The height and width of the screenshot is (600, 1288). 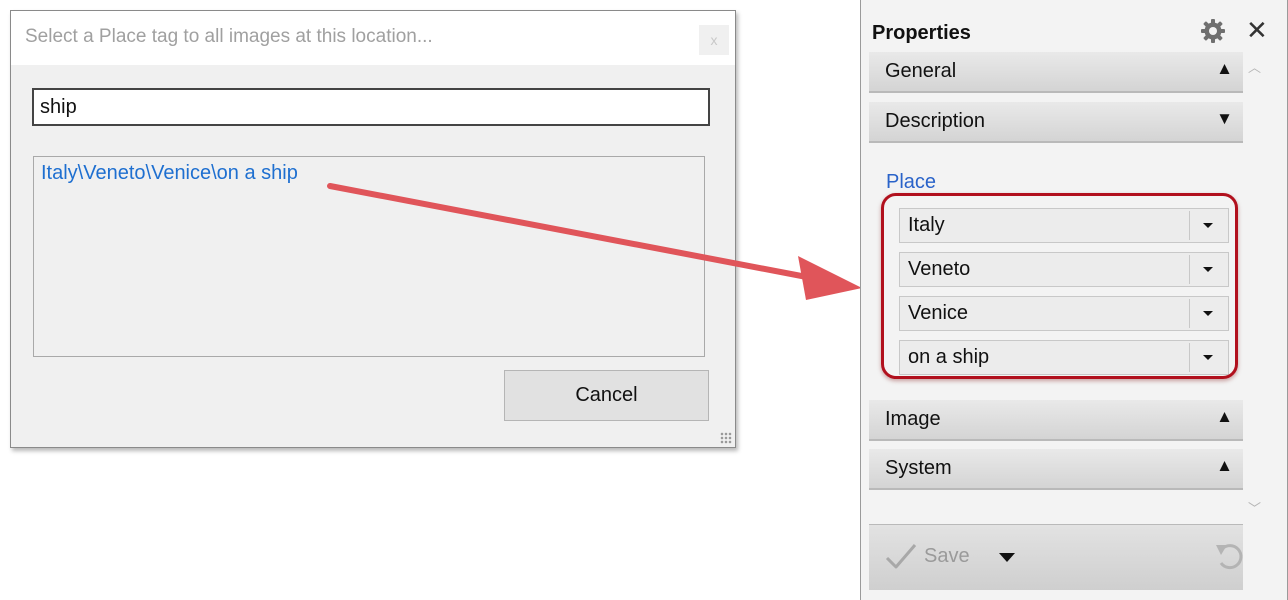 I want to click on save-button: Save, so click(x=947, y=556).